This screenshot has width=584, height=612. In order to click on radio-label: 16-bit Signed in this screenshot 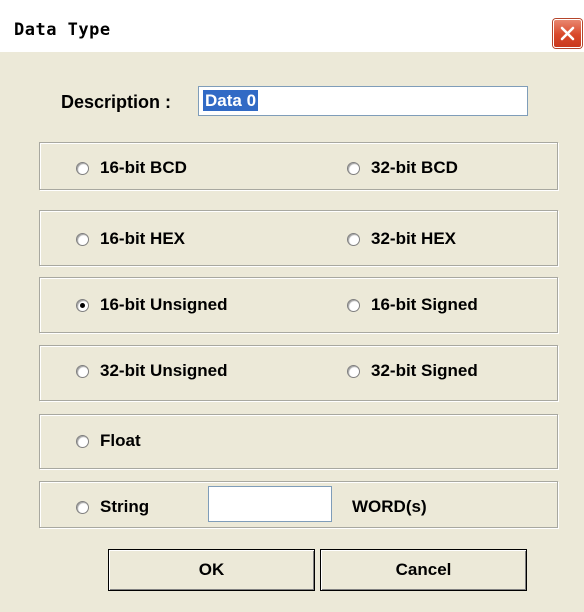, I will do `click(424, 304)`.